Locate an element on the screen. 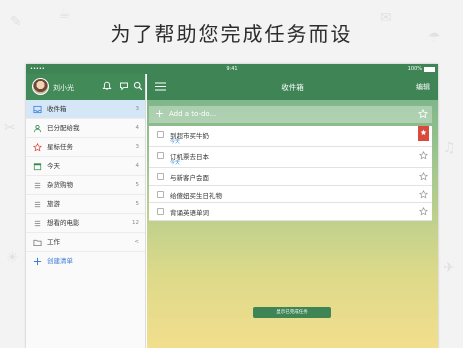 The width and height of the screenshot is (463, 348). username: 刘小光 is located at coordinates (63, 88).